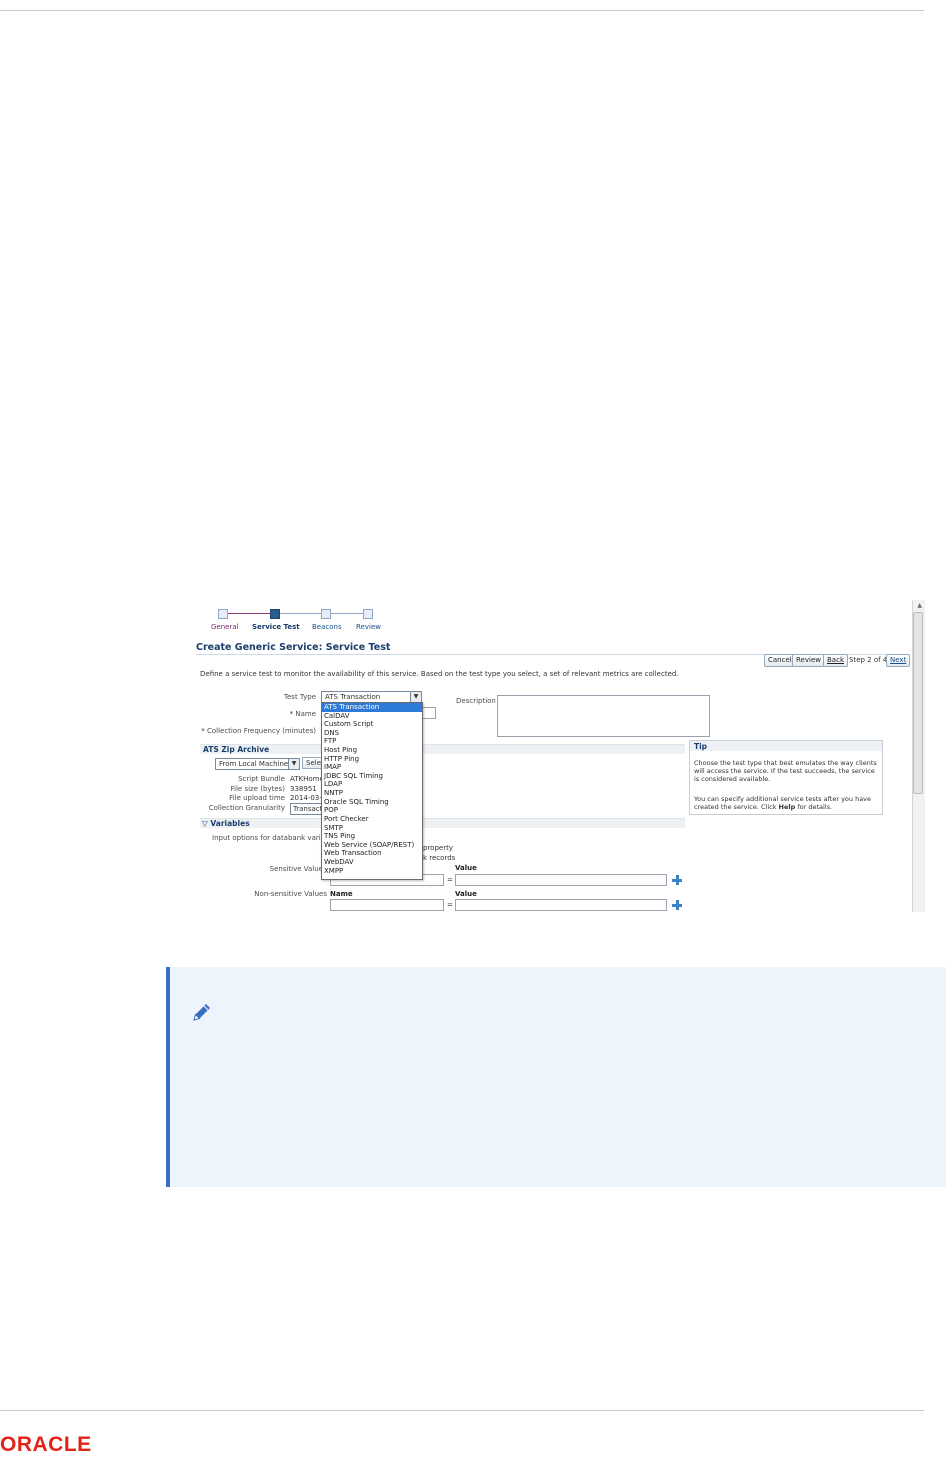 The image size is (946, 1458). I want to click on dropdown-option: Custom Script, so click(372, 724).